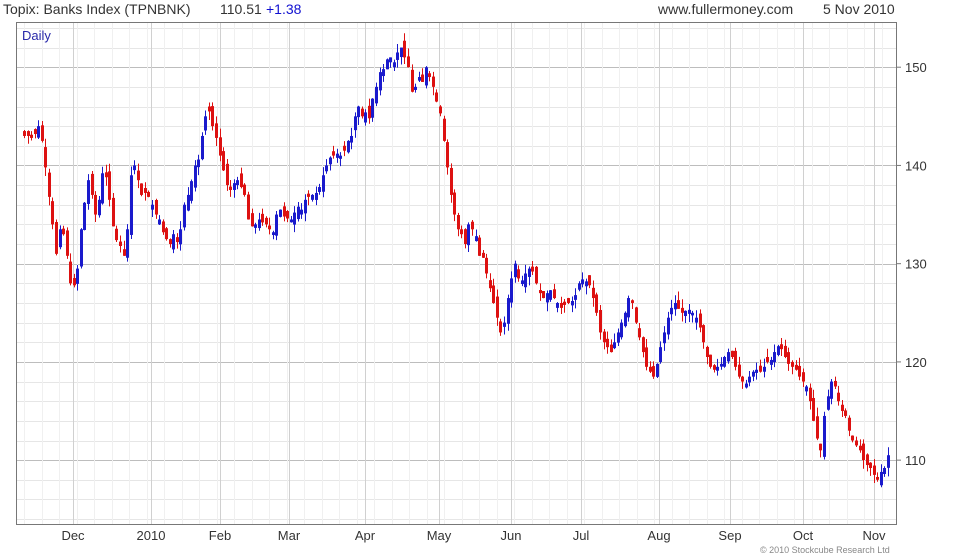 This screenshot has width=980, height=560. I want to click on y-tick-label: 110, so click(915, 460).